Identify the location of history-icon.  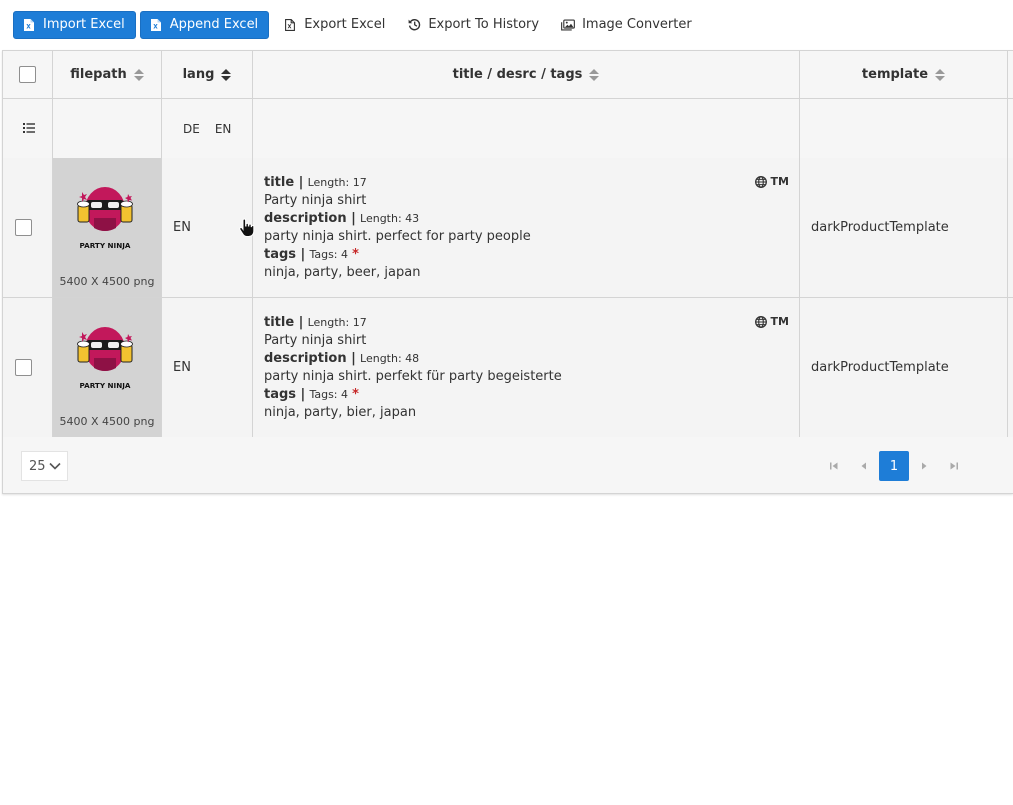
(414, 25).